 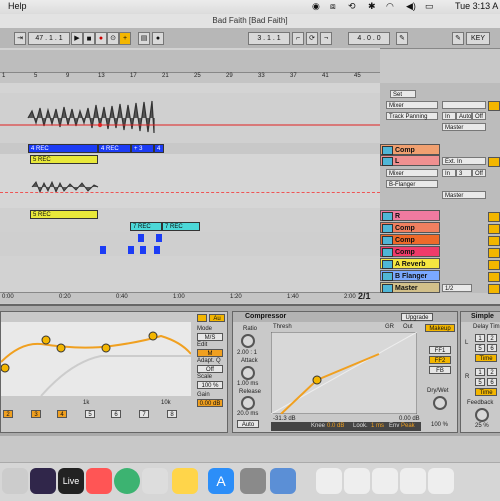 What do you see at coordinates (89, 38) in the screenshot?
I see `stop-icon: ■` at bounding box center [89, 38].